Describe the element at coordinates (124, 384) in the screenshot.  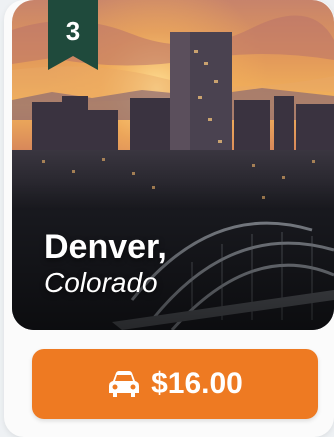
I see `car-icon` at that location.